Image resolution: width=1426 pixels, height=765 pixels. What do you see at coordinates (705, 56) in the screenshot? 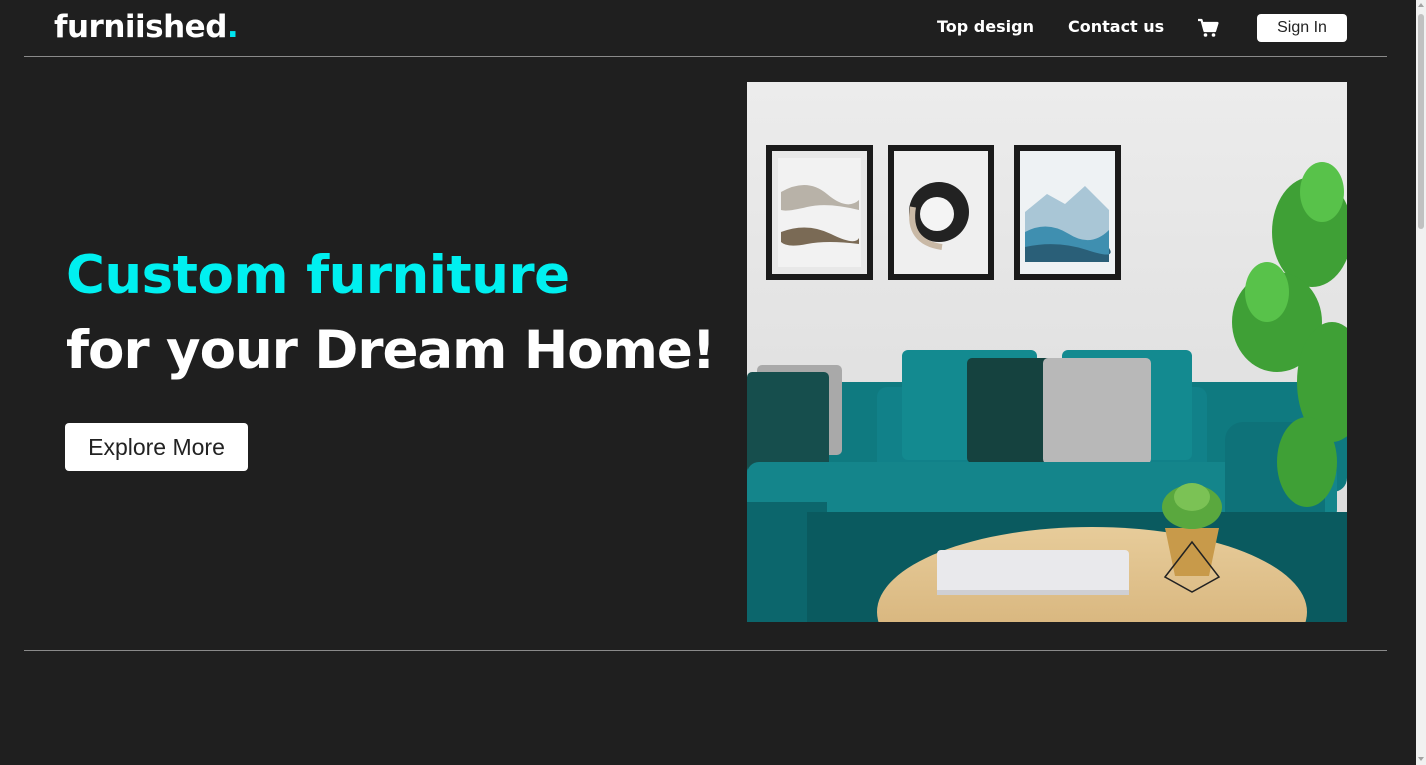
I see `header-divider` at bounding box center [705, 56].